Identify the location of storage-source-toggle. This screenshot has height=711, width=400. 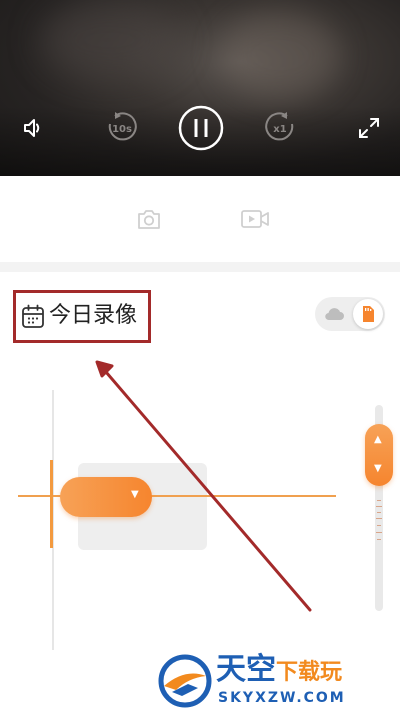
(350, 314).